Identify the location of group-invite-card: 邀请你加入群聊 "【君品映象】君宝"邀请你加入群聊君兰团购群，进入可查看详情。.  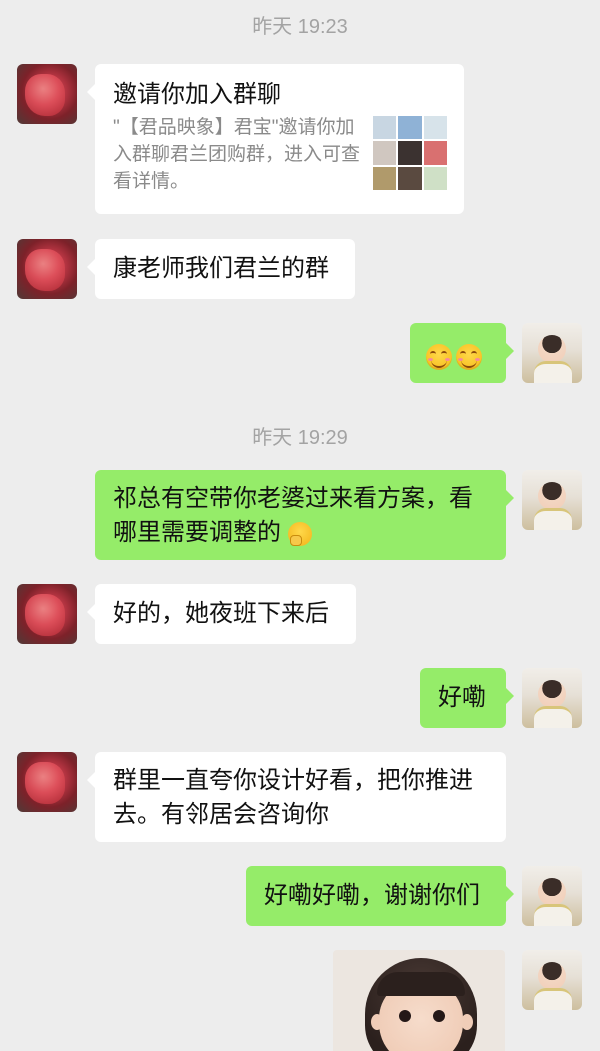
(275, 139).